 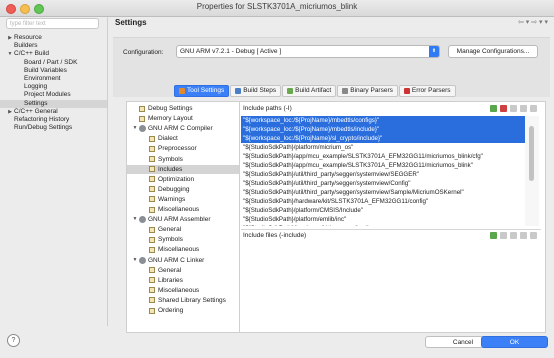 I want to click on move-up-icon, so click(x=523, y=108).